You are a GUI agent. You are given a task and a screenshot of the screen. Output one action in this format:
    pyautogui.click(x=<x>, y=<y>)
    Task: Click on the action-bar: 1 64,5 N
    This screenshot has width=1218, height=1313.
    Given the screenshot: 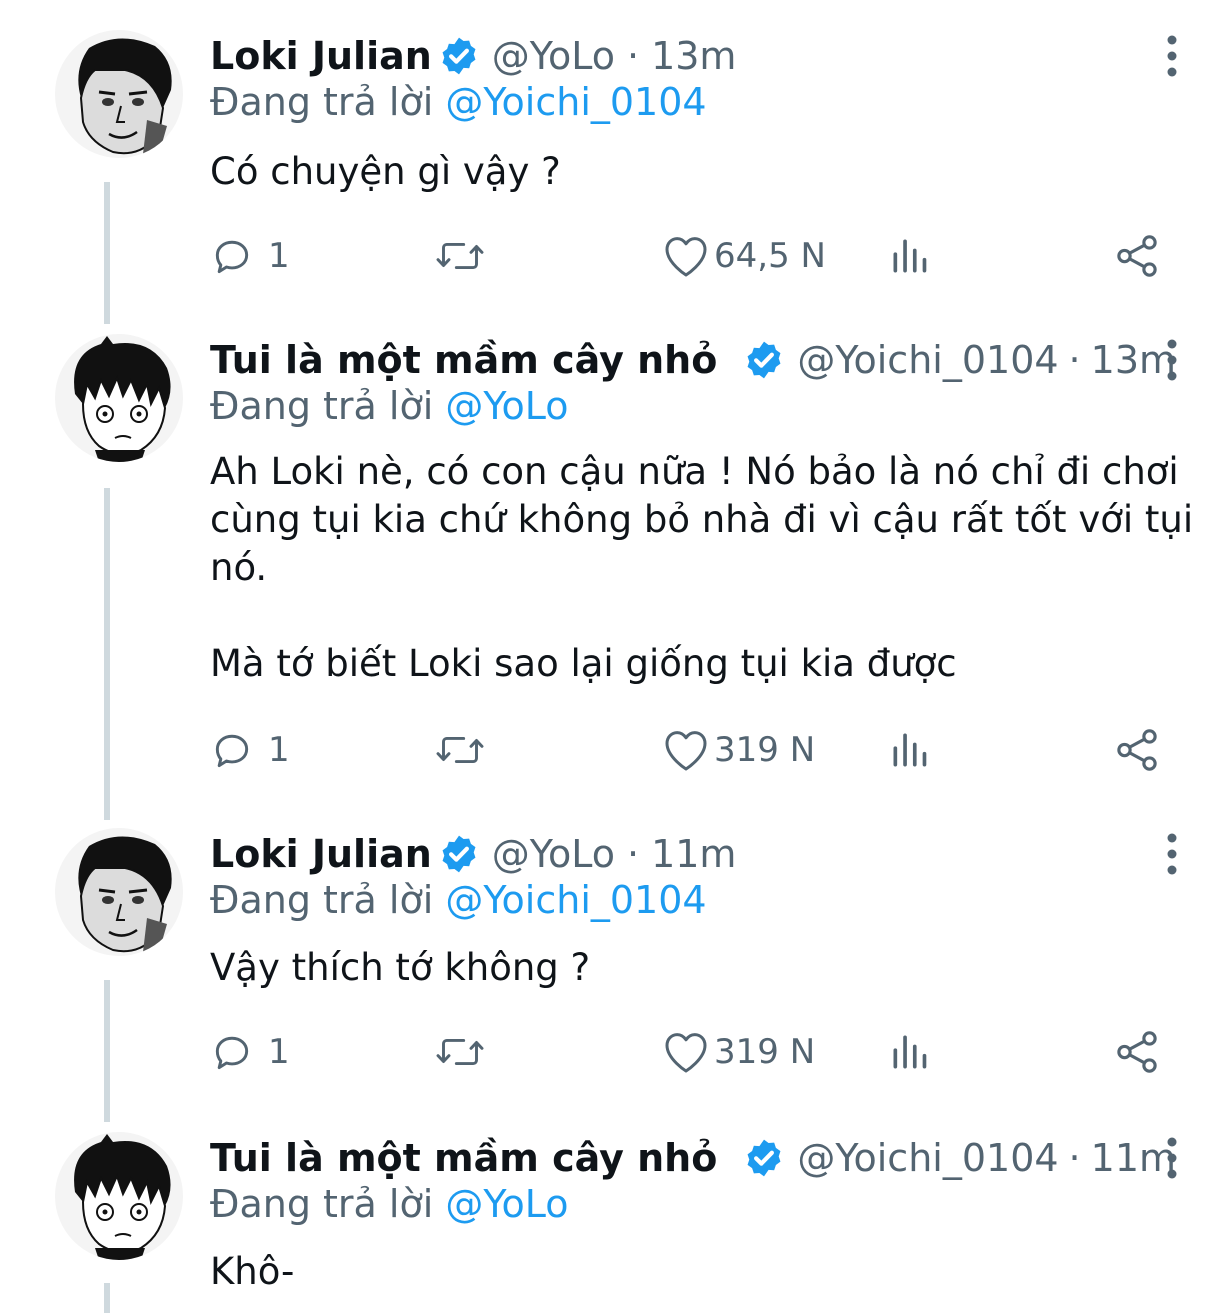 What is the action you would take?
    pyautogui.click(x=690, y=256)
    